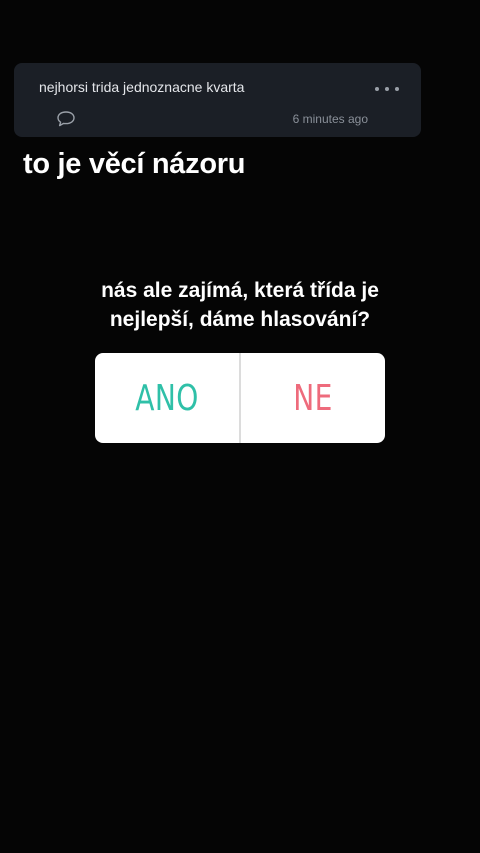 The height and width of the screenshot is (853, 480). I want to click on poll-option-no: NE, so click(313, 398).